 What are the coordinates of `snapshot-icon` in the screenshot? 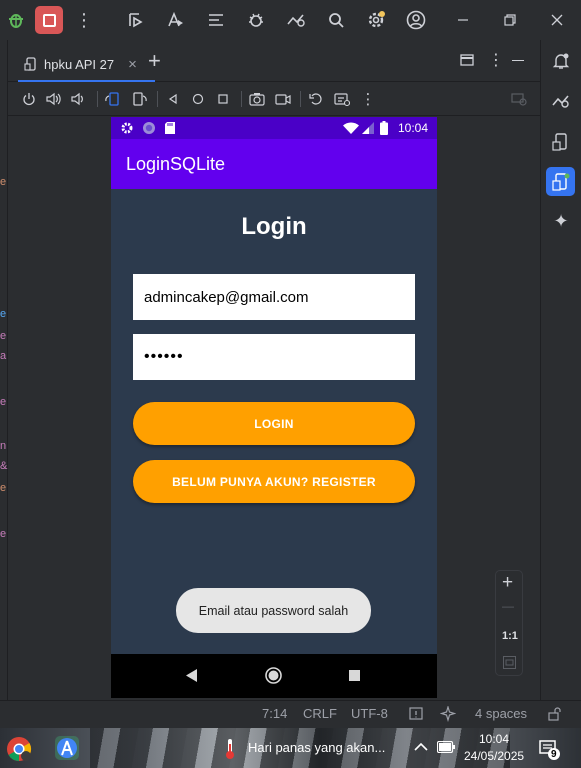 It's located at (316, 99).